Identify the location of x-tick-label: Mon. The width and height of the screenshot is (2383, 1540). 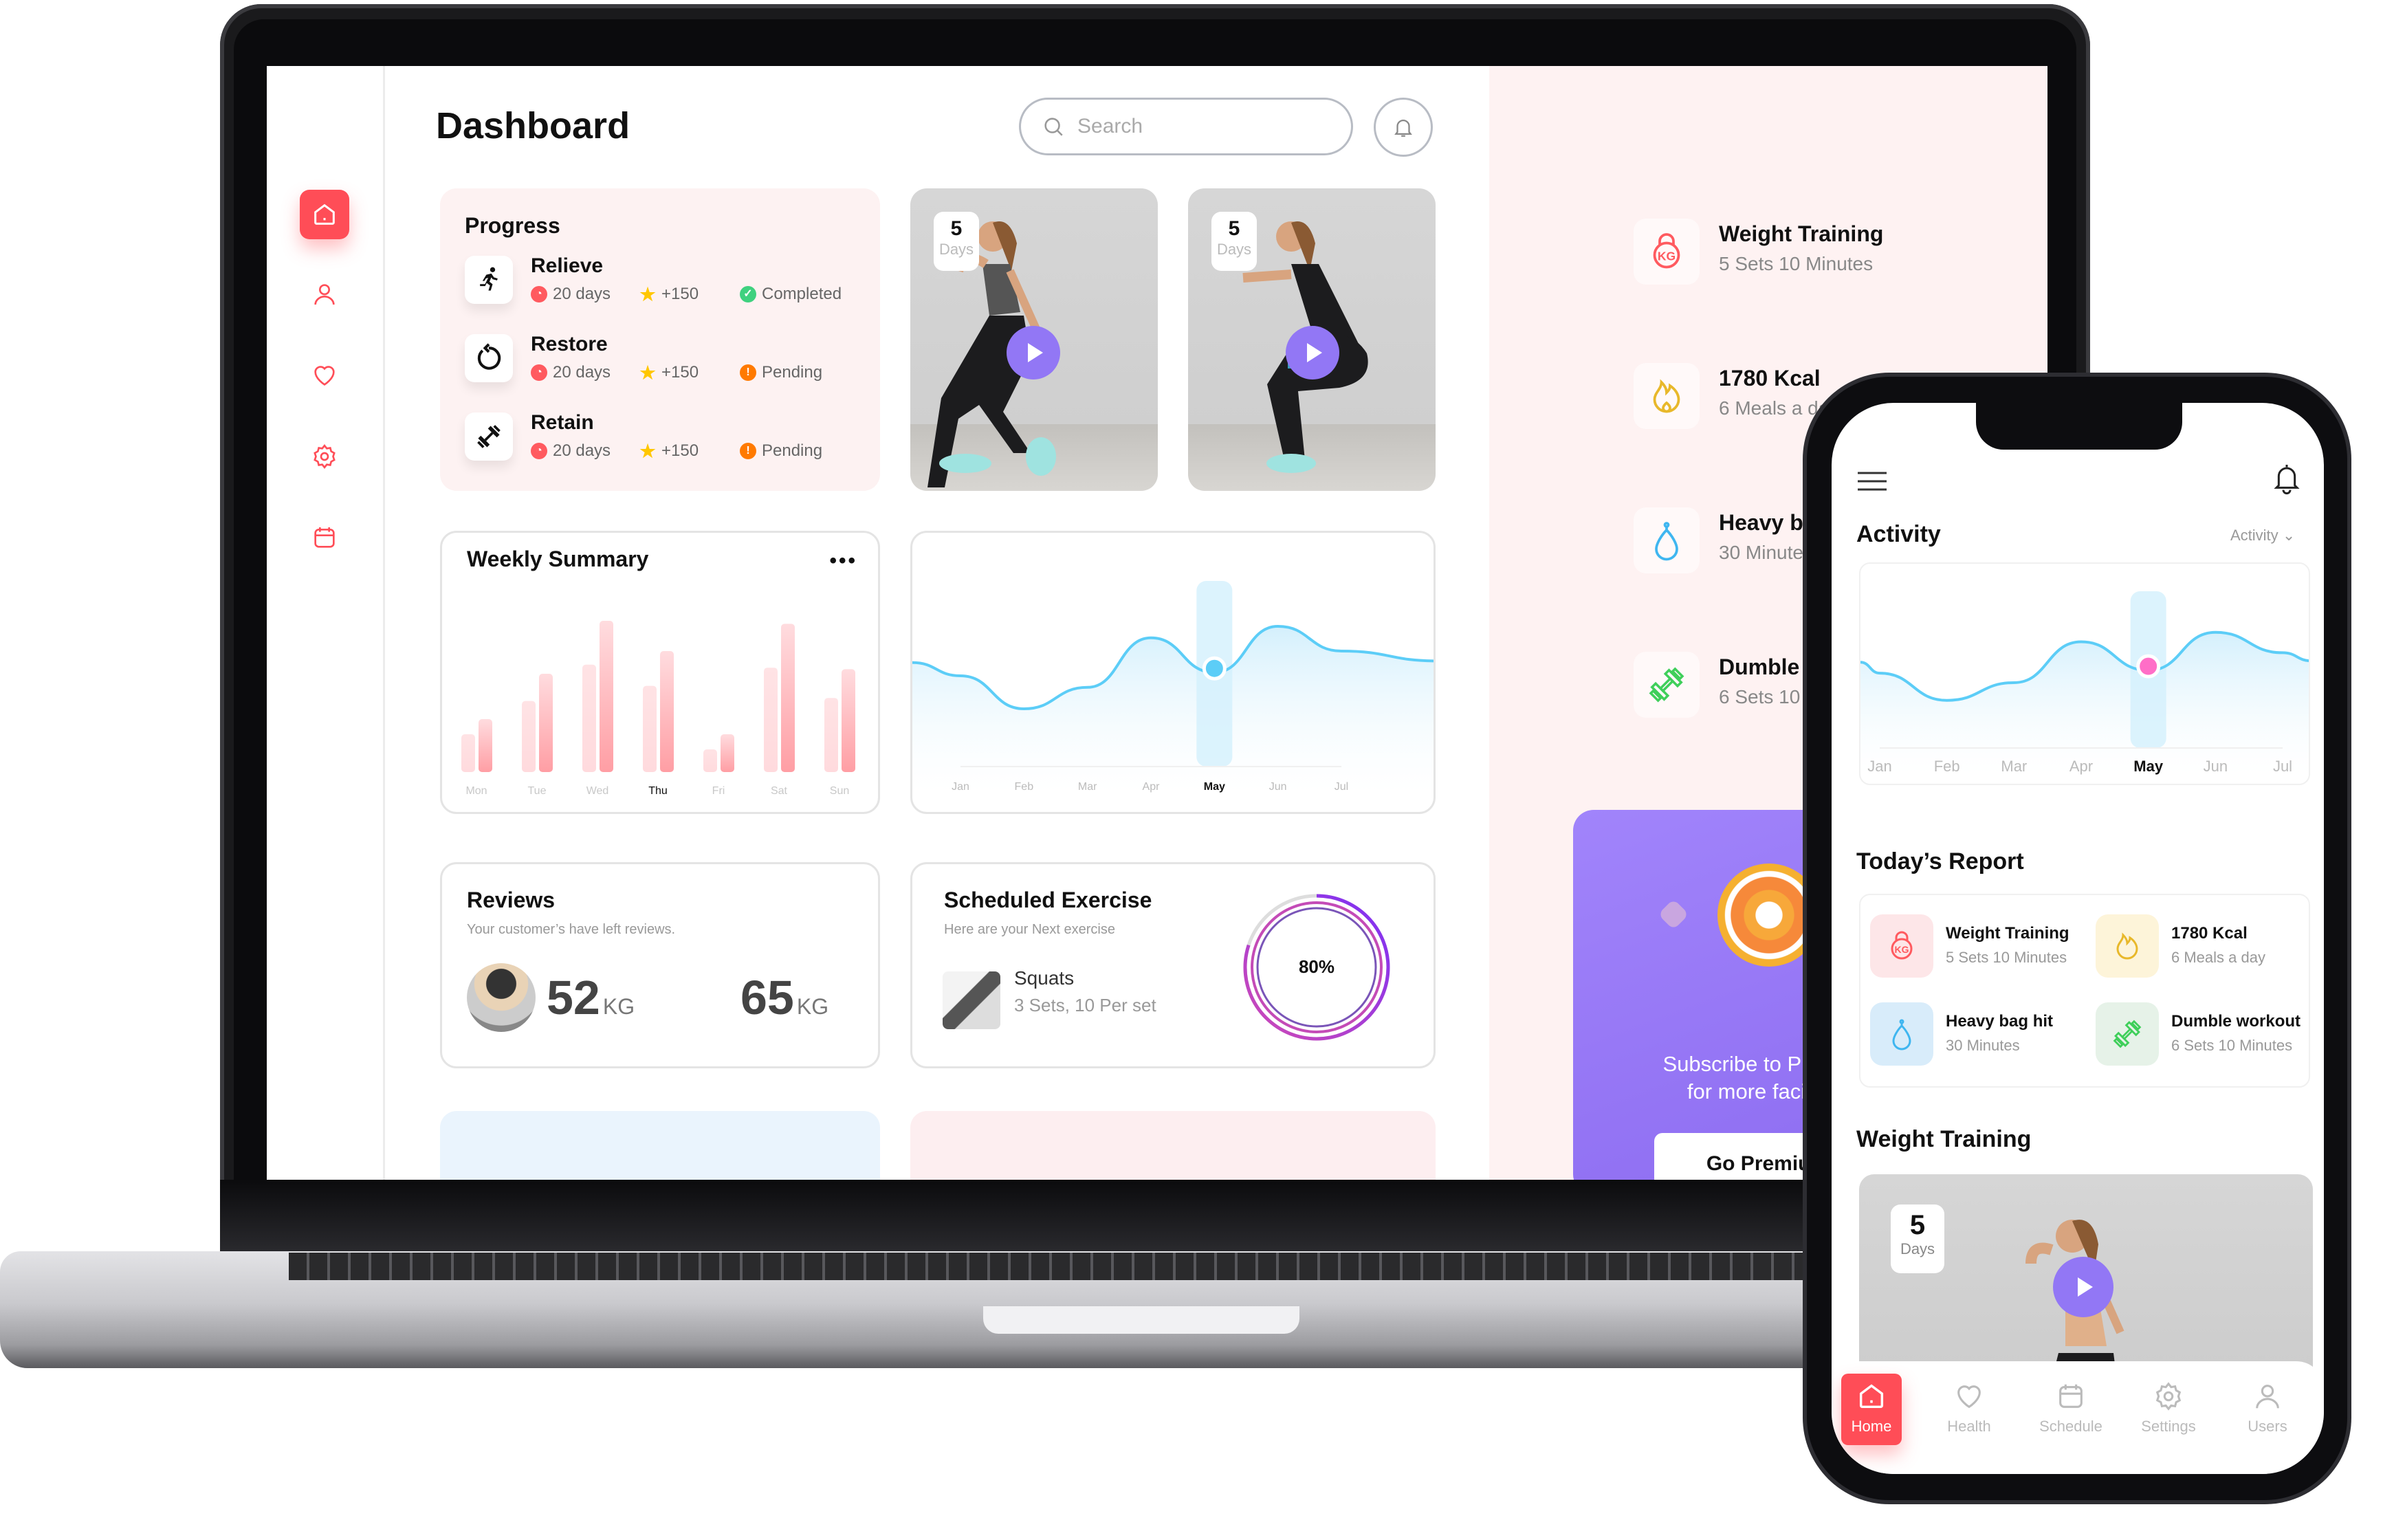
(476, 791).